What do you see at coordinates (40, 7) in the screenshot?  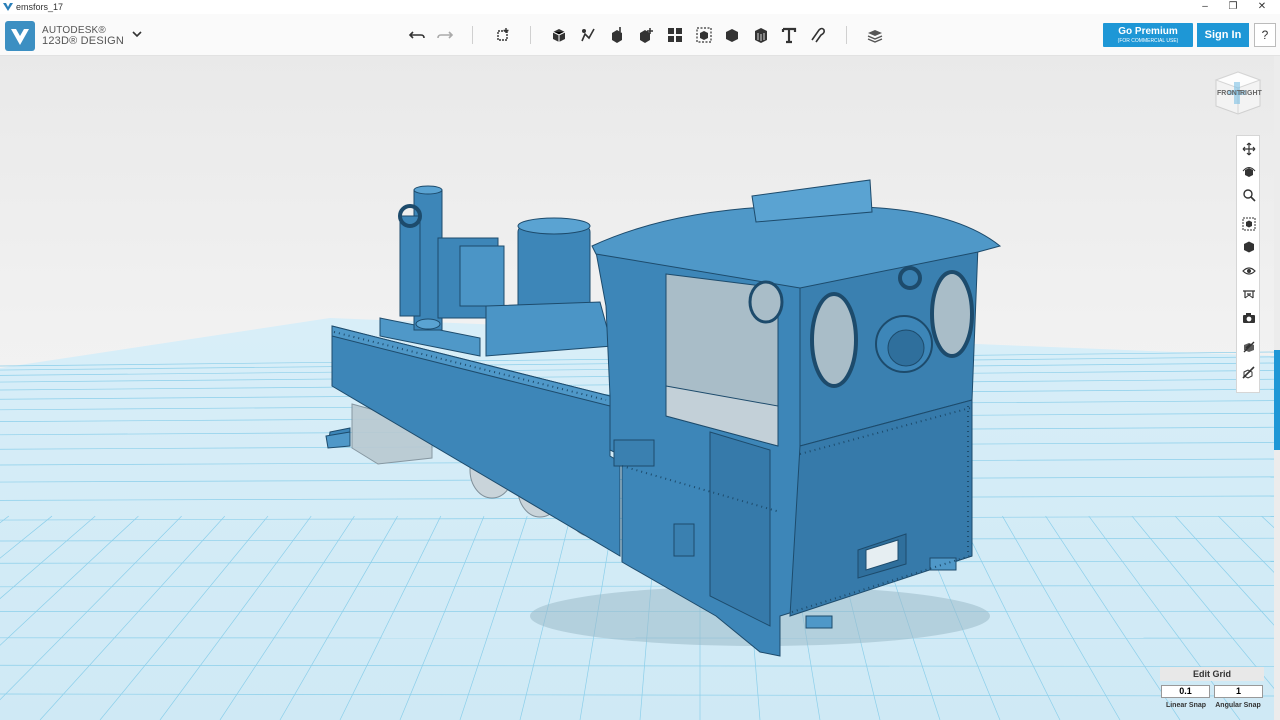 I see `window-title: emsfors_17` at bounding box center [40, 7].